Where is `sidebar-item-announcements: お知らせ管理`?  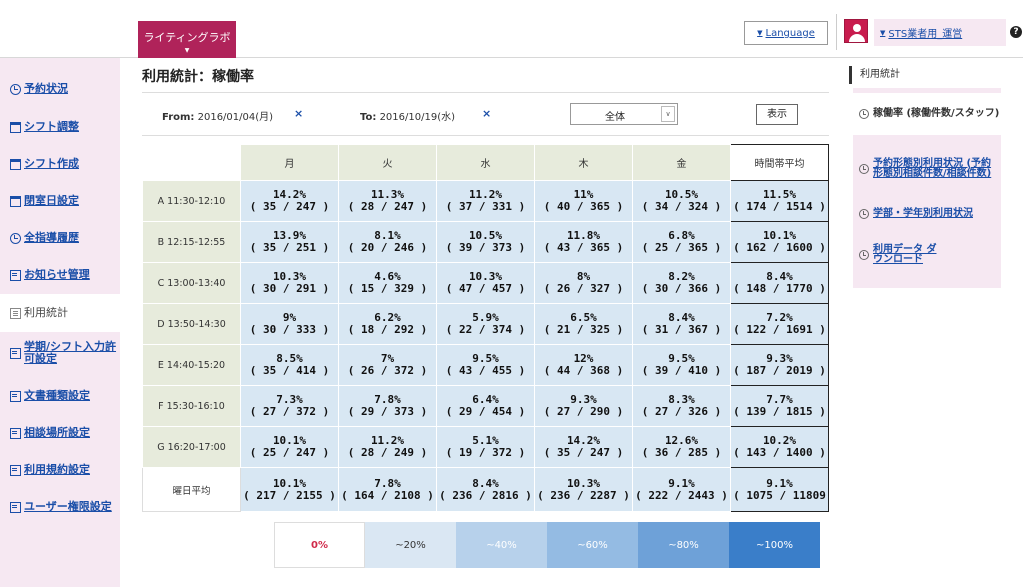
sidebar-item-announcements: お知らせ管理 is located at coordinates (60, 275).